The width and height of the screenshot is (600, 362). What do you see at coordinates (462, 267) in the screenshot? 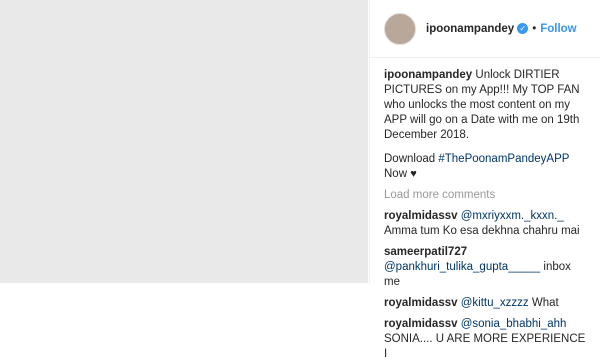
I see `comment-mention: @pankhuri_tulika_gupta_____` at bounding box center [462, 267].